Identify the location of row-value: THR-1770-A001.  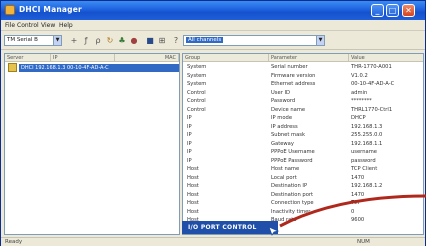
(371, 67).